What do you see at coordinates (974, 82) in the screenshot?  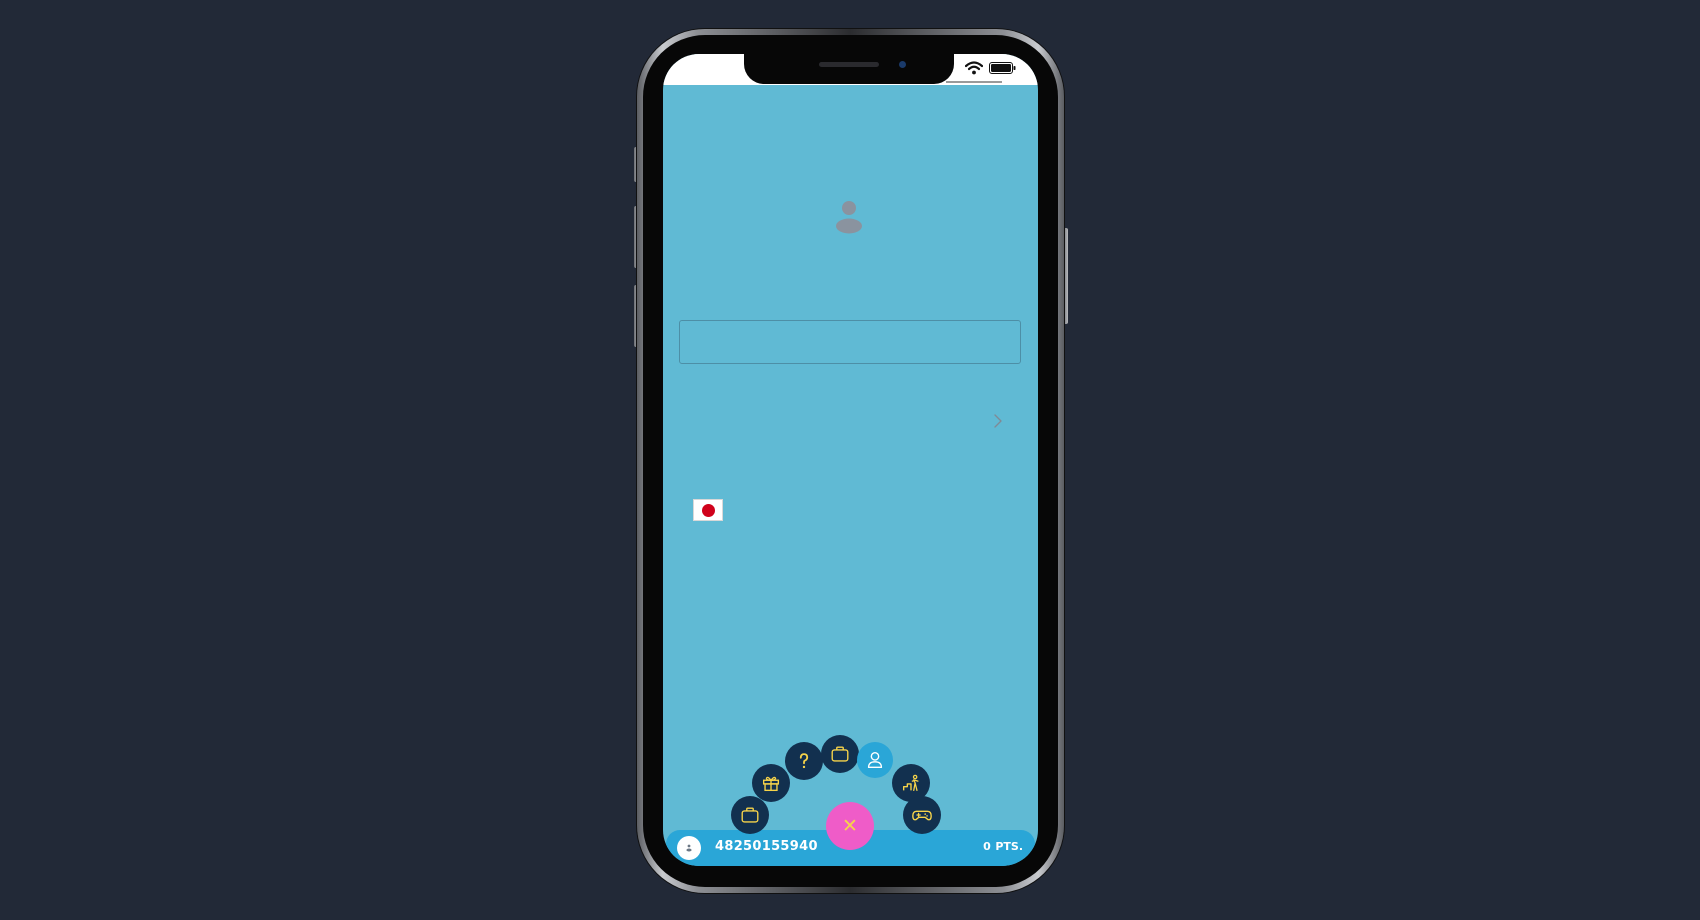 I see `status-underline` at bounding box center [974, 82].